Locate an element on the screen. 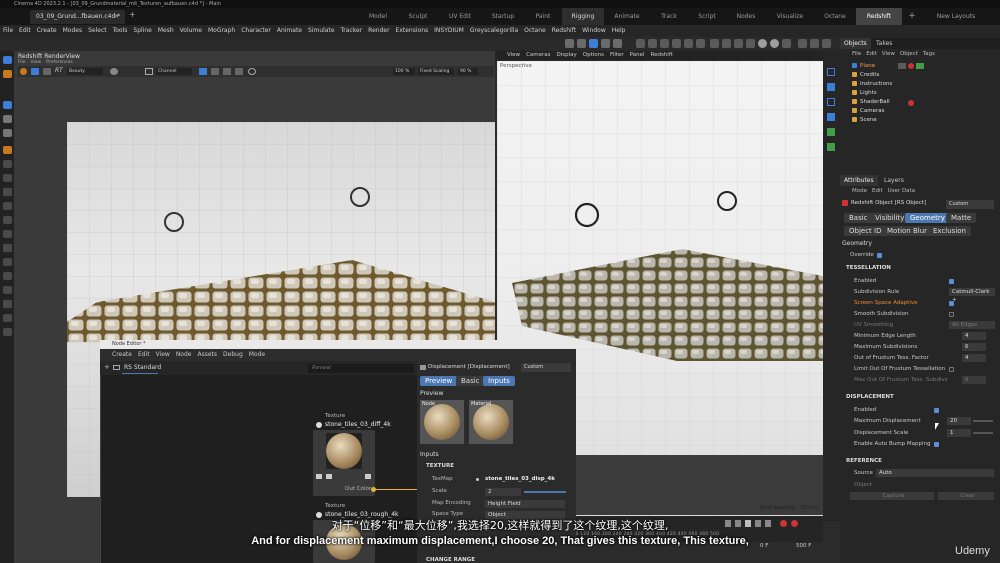 This screenshot has height=563, width=1000. layout-octane: Octane is located at coordinates (835, 16).